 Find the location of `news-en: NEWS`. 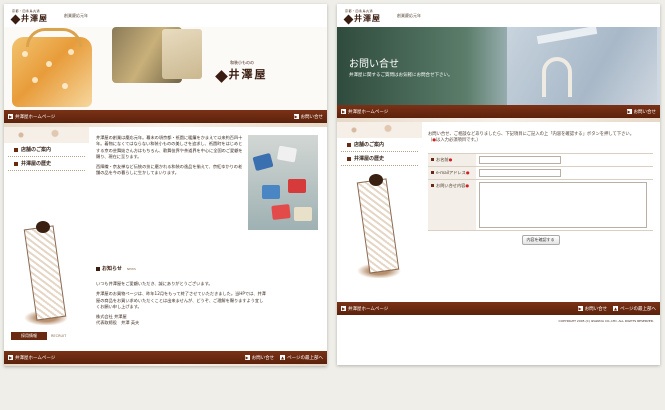

news-en: NEWS is located at coordinates (131, 268).